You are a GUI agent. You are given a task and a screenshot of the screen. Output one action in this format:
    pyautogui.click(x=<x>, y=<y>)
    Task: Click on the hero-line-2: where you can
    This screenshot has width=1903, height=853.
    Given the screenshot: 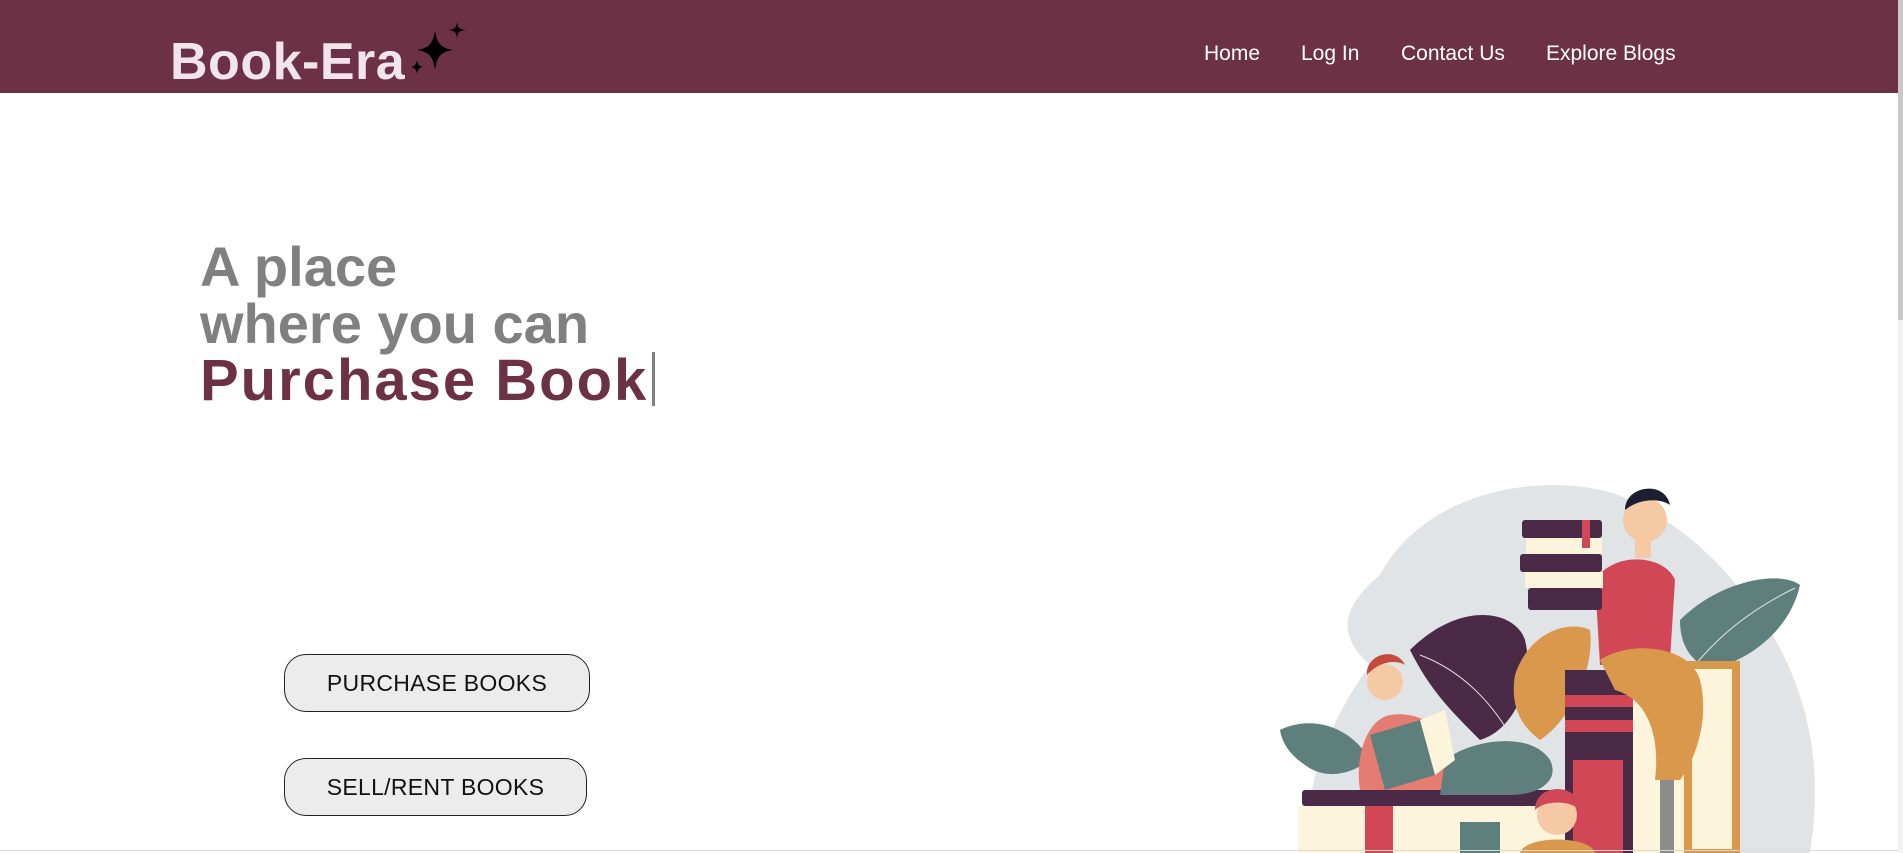 What is the action you would take?
    pyautogui.click(x=395, y=323)
    